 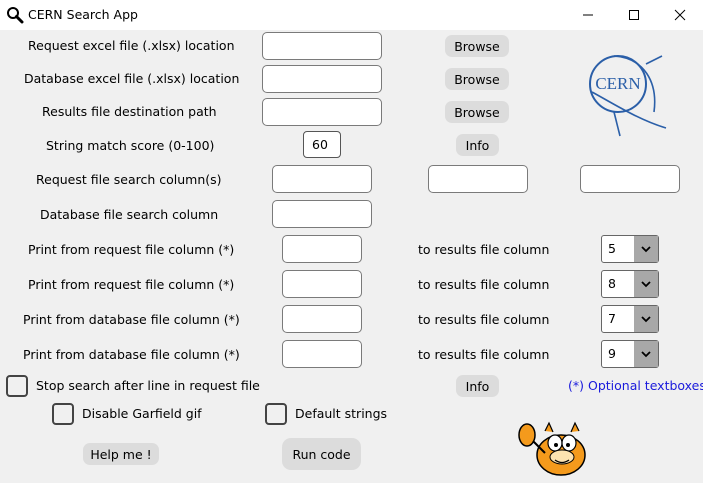 I want to click on garfield-image, so click(x=552, y=448).